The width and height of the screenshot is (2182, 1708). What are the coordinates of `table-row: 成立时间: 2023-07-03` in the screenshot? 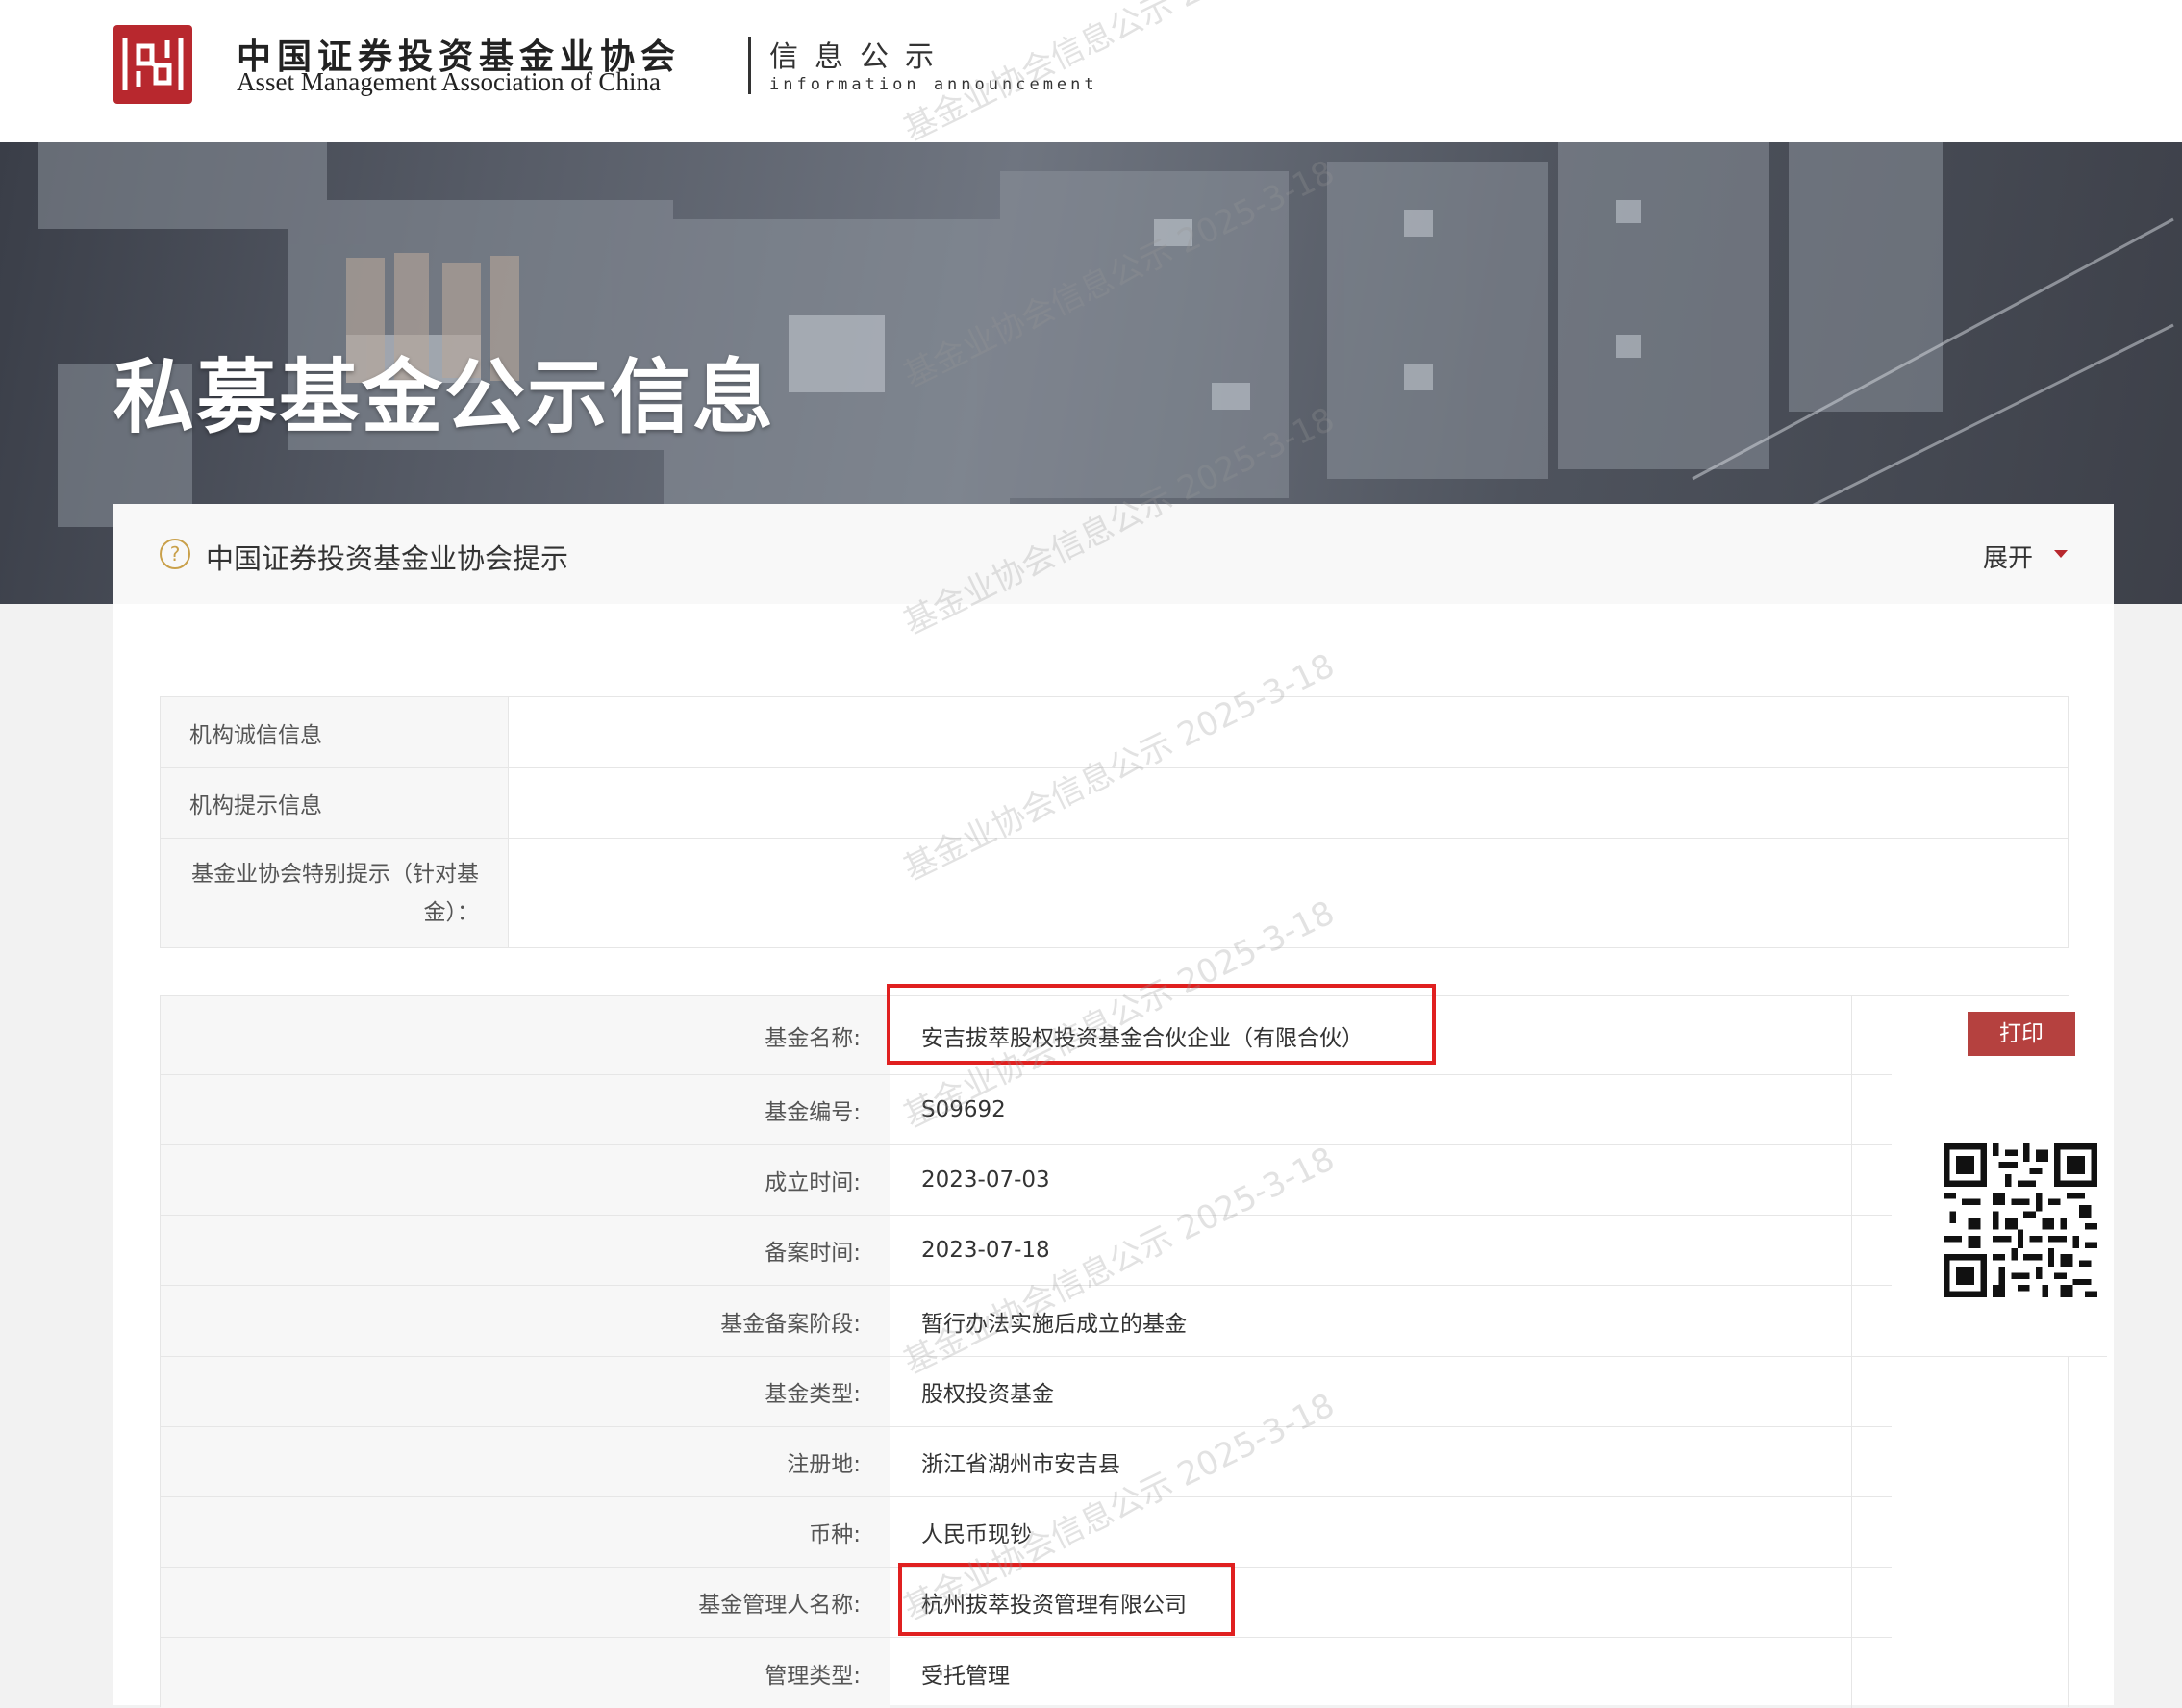 It's located at (1026, 1180).